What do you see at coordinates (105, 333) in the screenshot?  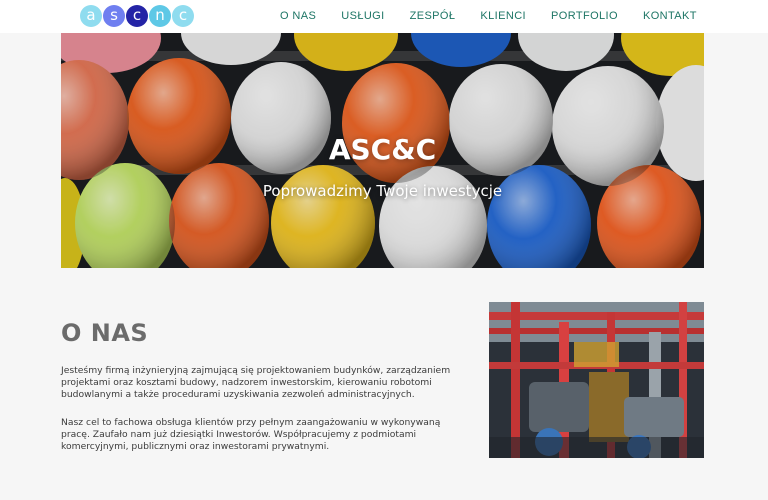 I see `about-section-title: O NAS` at bounding box center [105, 333].